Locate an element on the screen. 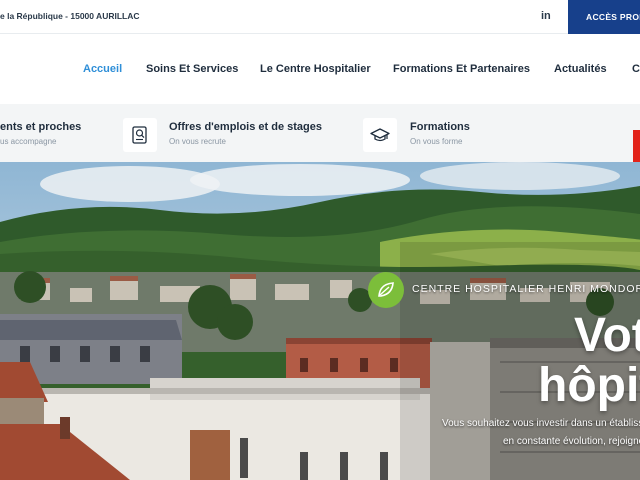  hero-headline-line2: hôpital is located at coordinates (589, 385).